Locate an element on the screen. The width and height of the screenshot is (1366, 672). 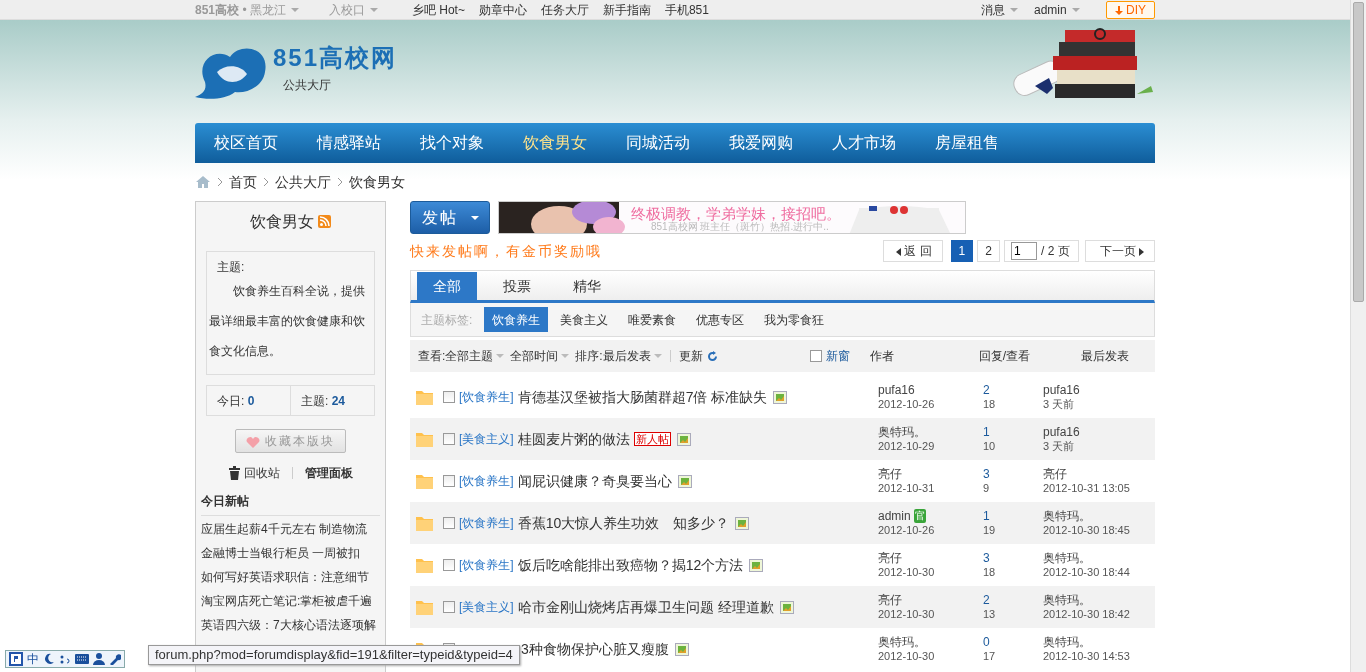
ime-mode-button: 中 is located at coordinates (33, 659).